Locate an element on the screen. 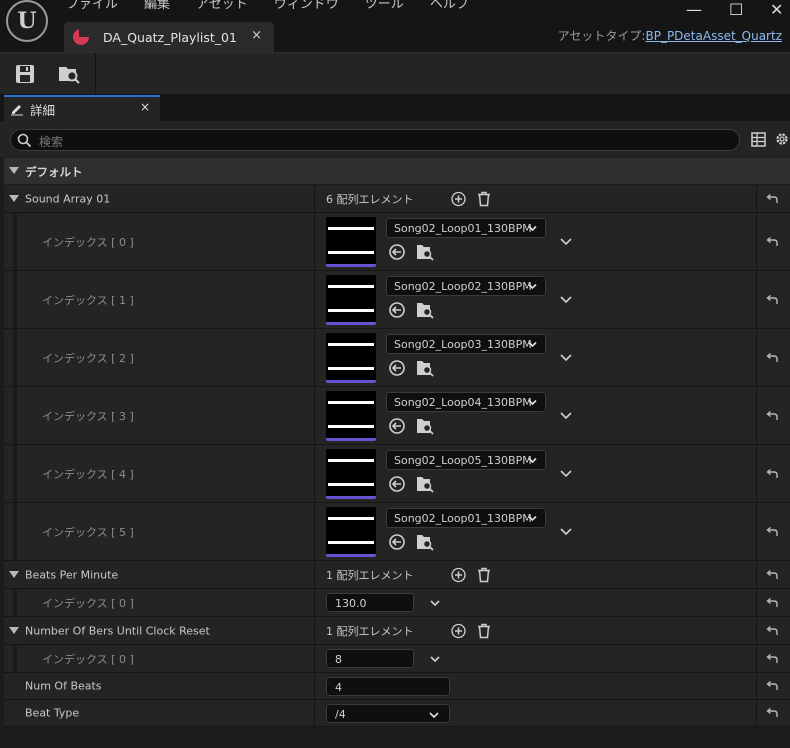  asset-name: Song02_Loop03_130BPM is located at coordinates (463, 344).